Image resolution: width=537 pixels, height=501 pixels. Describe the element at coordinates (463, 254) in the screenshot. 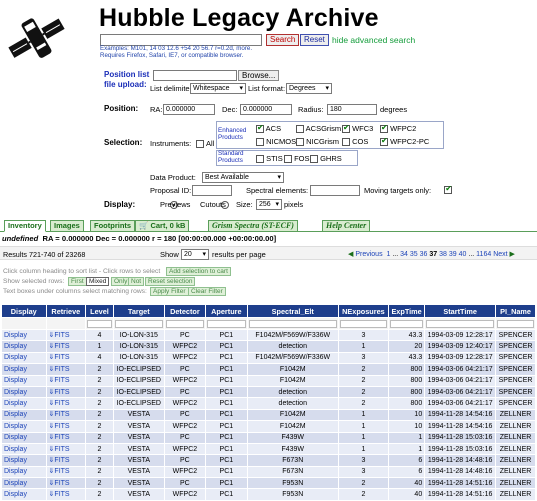

I see `page-link: 40` at that location.